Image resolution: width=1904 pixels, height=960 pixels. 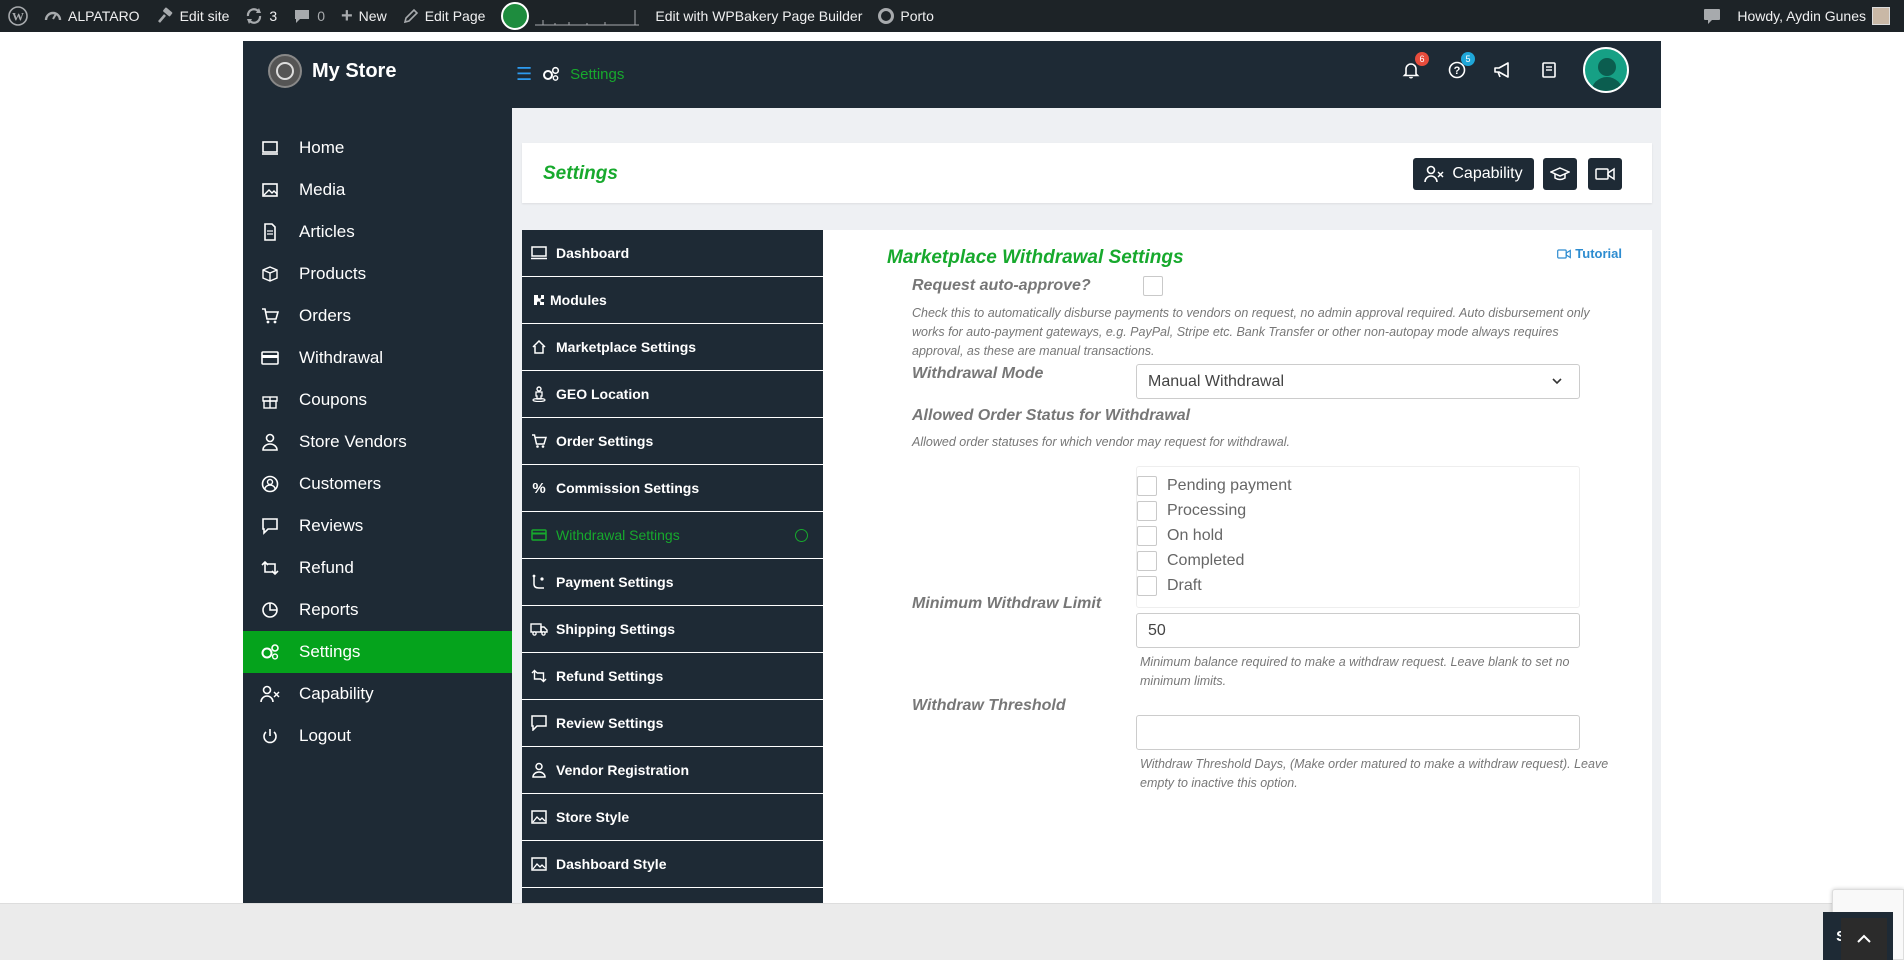 What do you see at coordinates (672, 582) in the screenshot?
I see `submenu-item-payment-settings: Payment Settings` at bounding box center [672, 582].